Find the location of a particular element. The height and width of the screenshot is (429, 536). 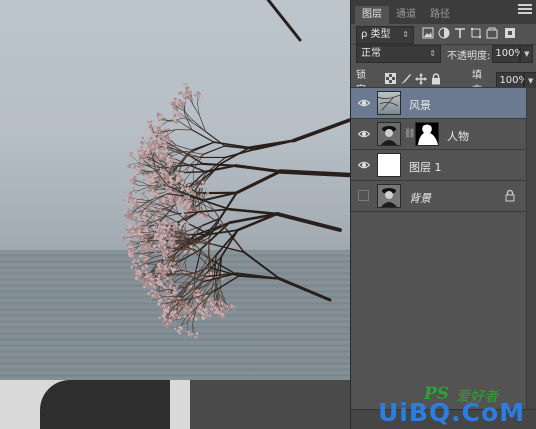

visibility-toggle-off is located at coordinates (363, 195).